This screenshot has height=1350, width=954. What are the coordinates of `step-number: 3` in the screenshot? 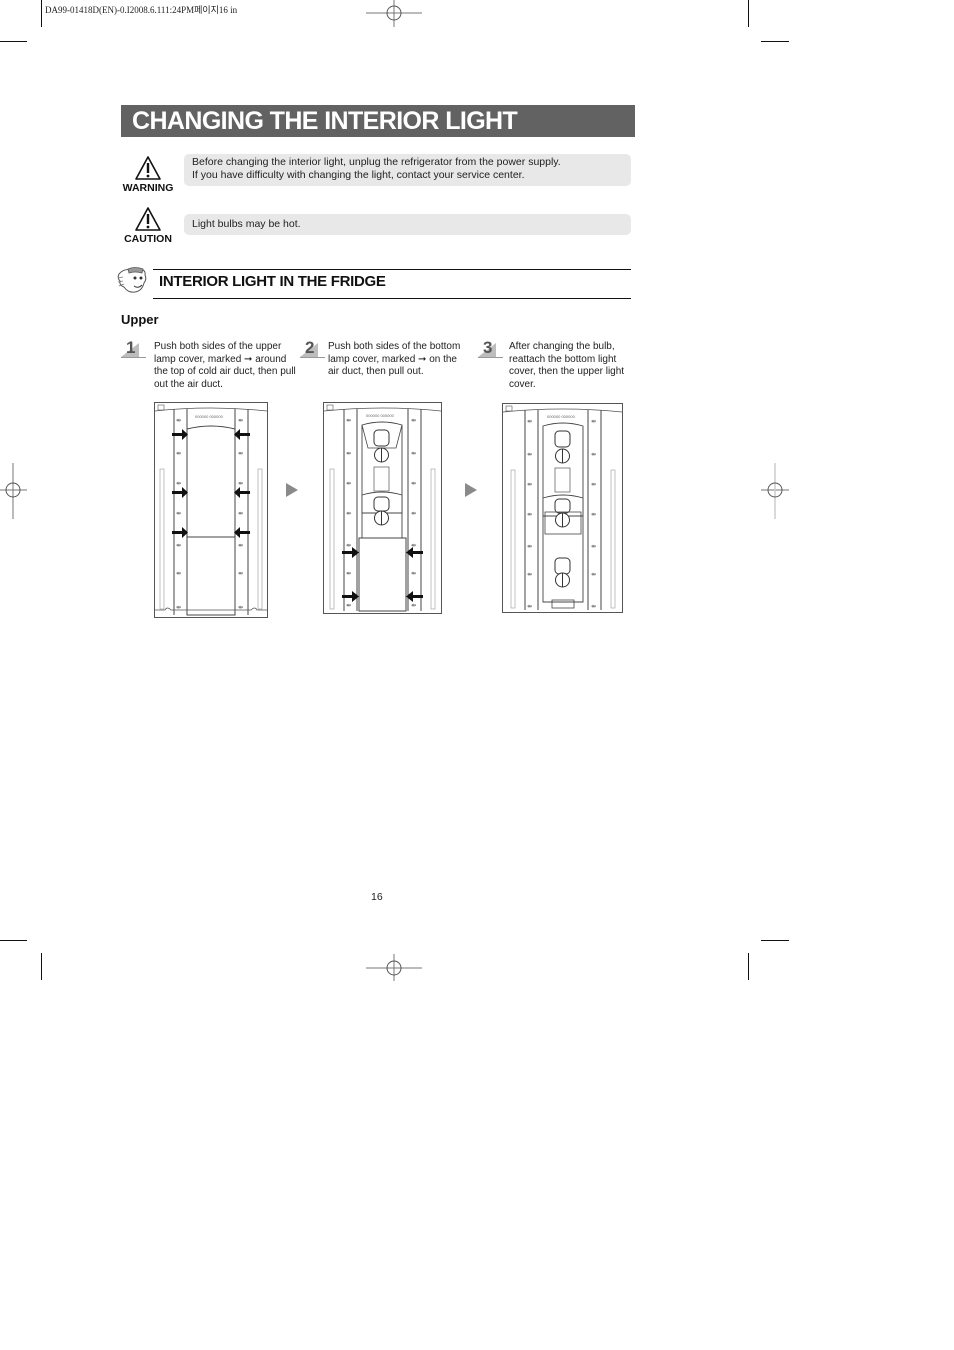 It's located at (488, 347).